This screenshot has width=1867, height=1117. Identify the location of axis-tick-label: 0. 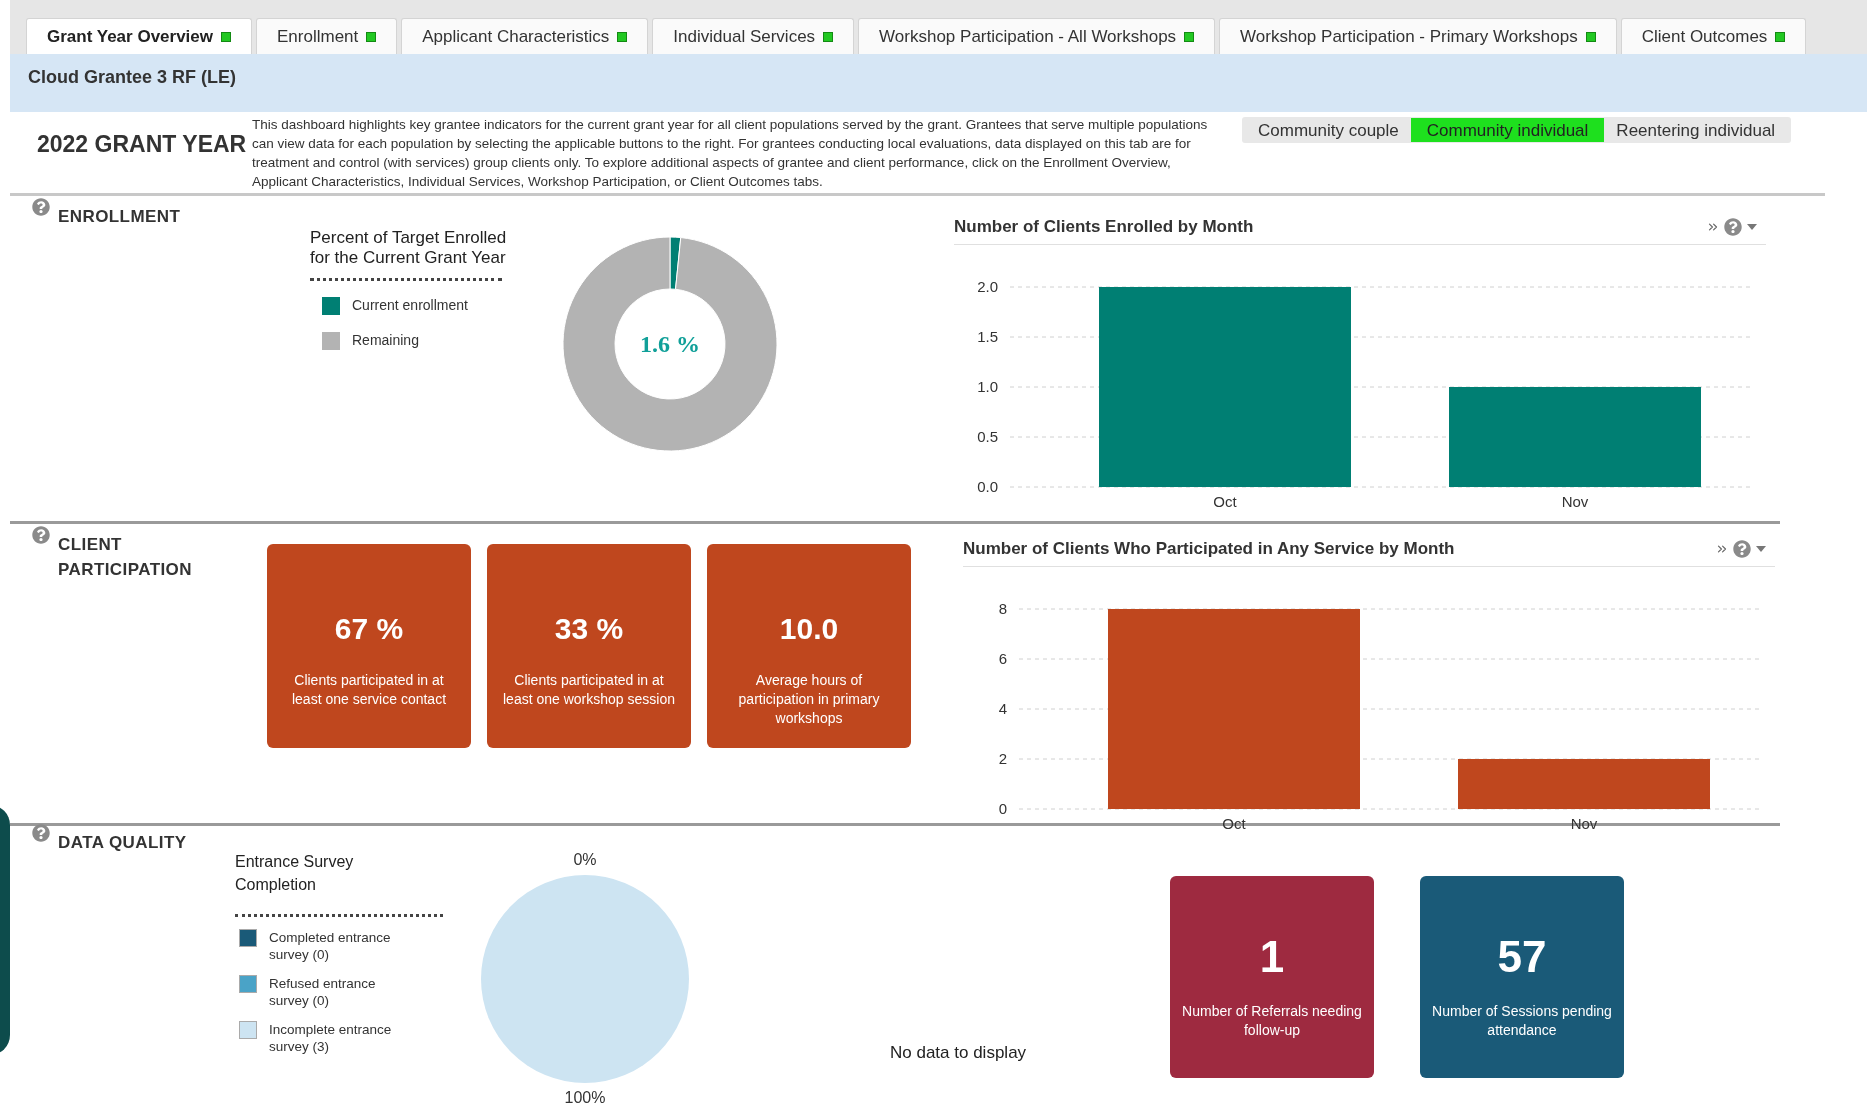
(1002, 808).